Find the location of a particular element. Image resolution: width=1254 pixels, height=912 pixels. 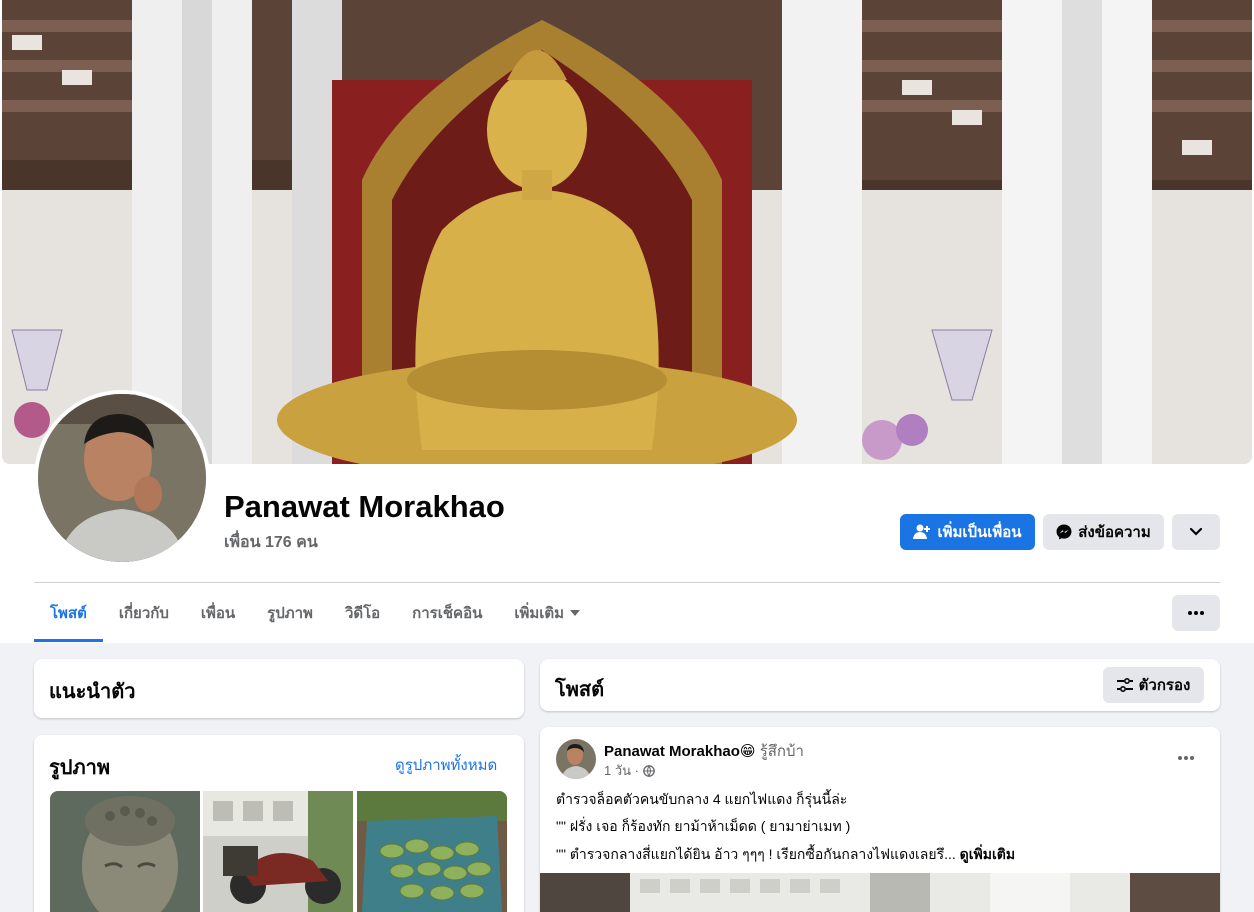

tab-label: โพสต์ is located at coordinates (68, 613).